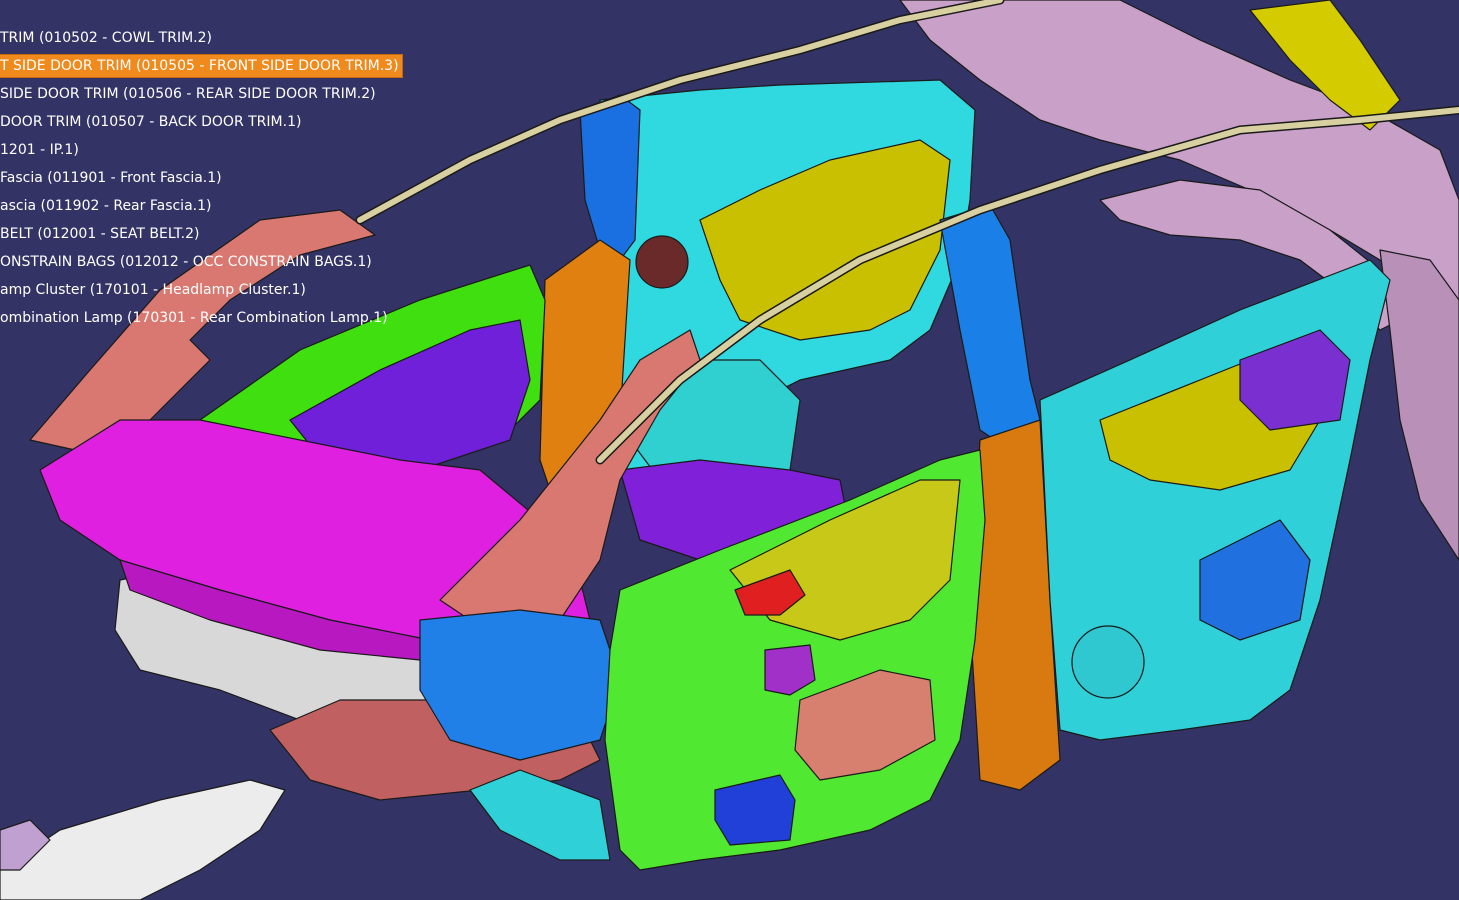 The width and height of the screenshot is (1459, 900). What do you see at coordinates (151, 122) in the screenshot?
I see `tree-item-label: DOOR TRIM (010507 - BACK DOOR TRIM.1)` at bounding box center [151, 122].